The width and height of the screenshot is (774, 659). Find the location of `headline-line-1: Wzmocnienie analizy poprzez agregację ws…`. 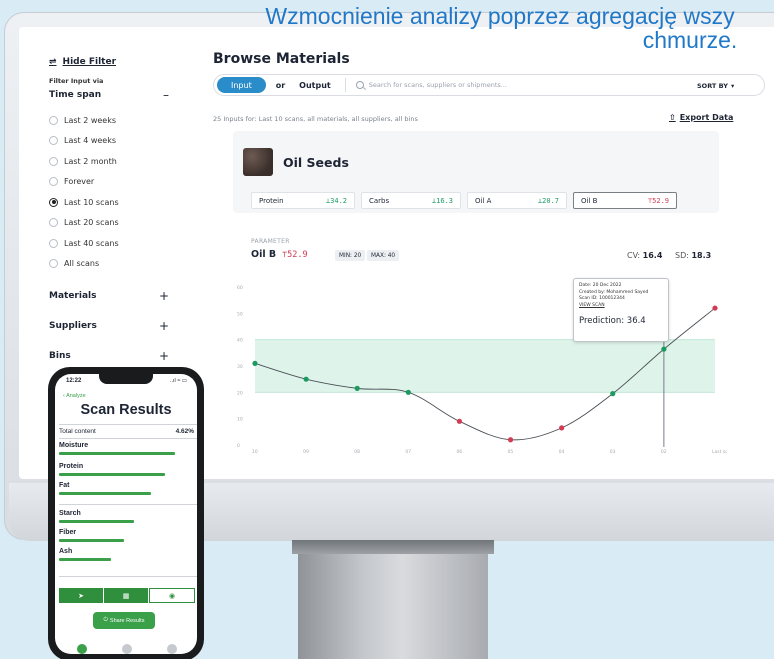

headline-line-1: Wzmocnienie analizy poprzez agregację ws… is located at coordinates (500, 16).